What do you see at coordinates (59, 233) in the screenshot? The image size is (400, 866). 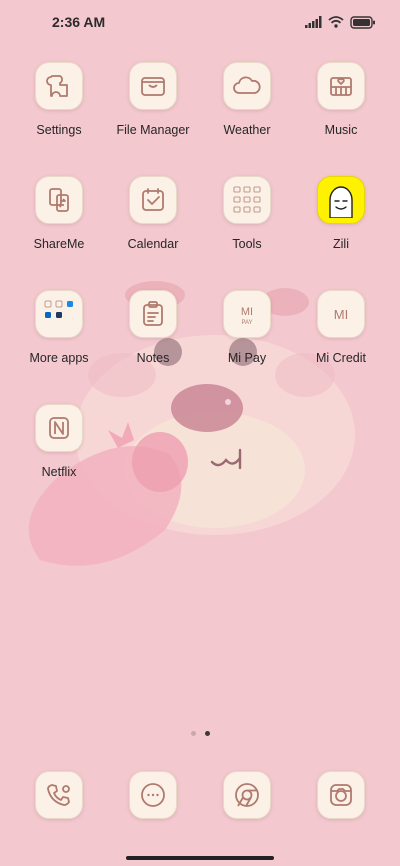 I see `app-shareme: ShareMe` at bounding box center [59, 233].